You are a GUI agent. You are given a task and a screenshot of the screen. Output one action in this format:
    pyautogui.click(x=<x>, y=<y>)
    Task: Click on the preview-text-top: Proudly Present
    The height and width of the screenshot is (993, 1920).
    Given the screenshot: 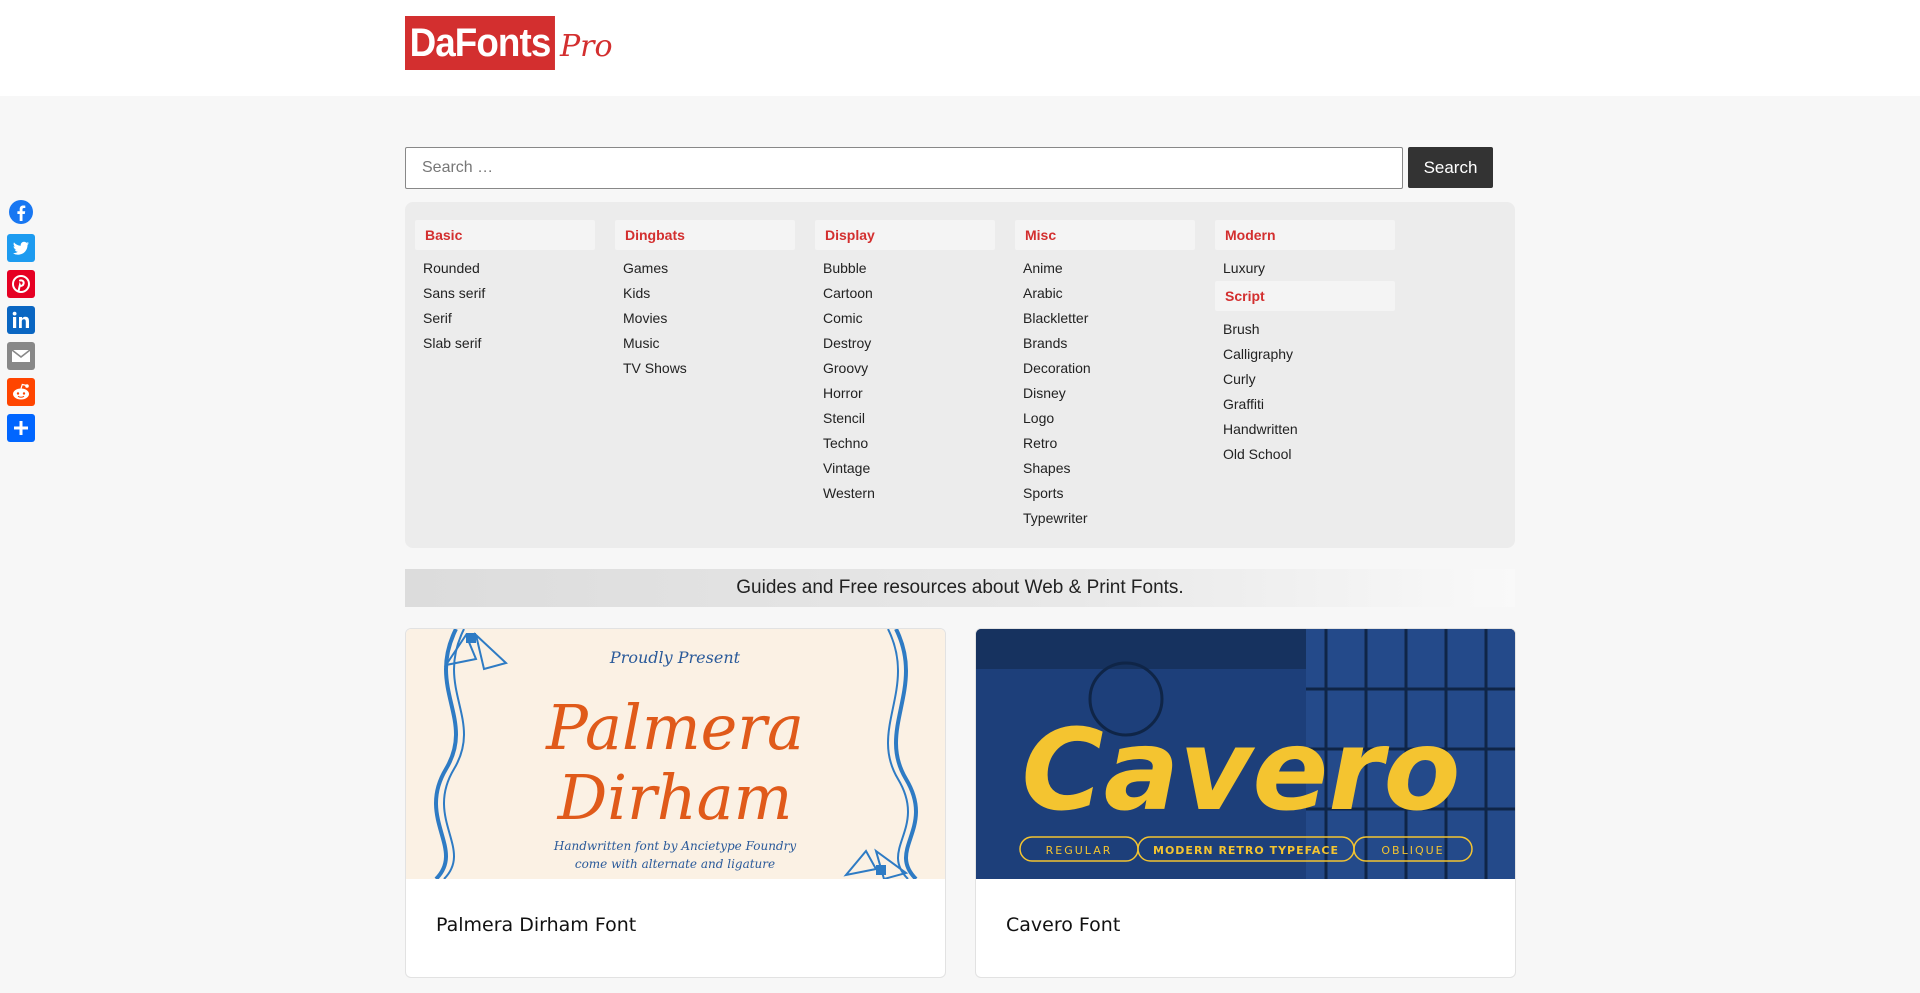 What is the action you would take?
    pyautogui.click(x=675, y=657)
    